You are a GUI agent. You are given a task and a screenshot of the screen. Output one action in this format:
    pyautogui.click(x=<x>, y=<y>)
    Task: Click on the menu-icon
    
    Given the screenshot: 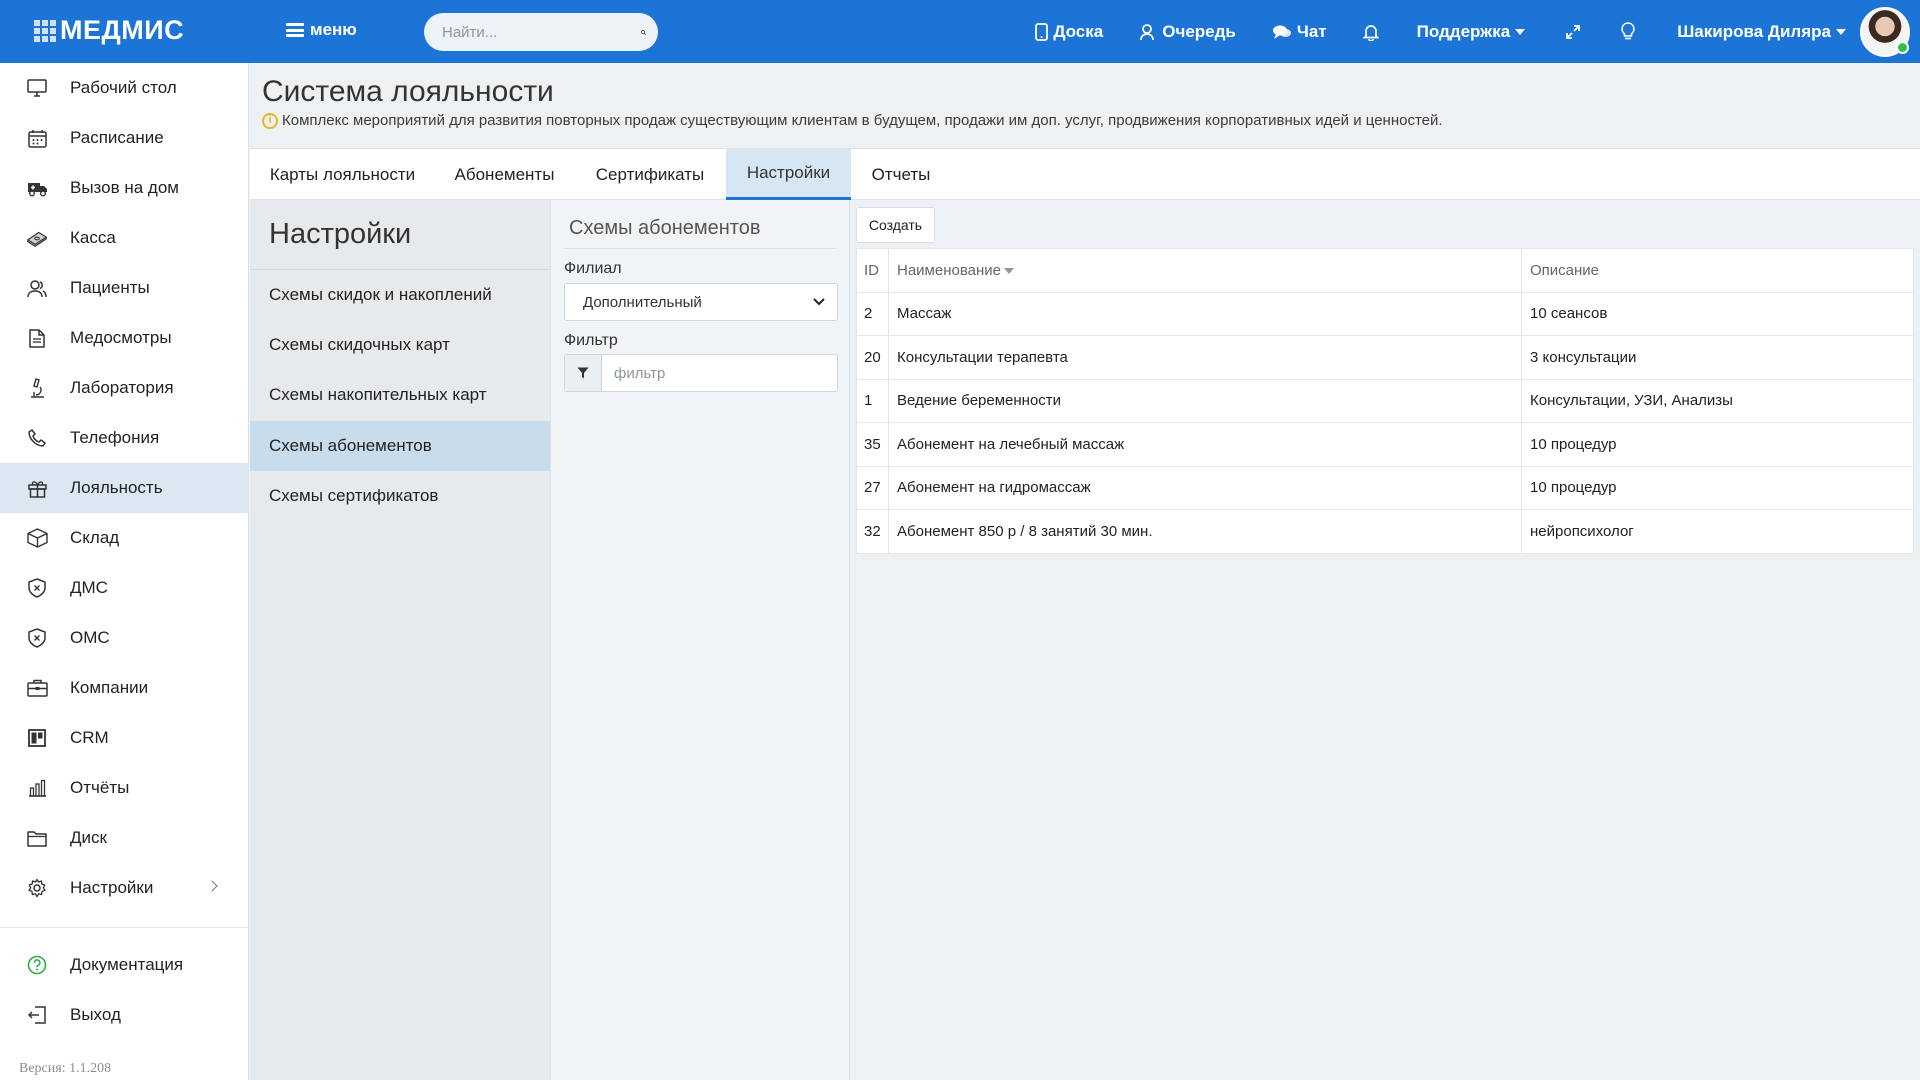 What is the action you would take?
    pyautogui.click(x=295, y=30)
    